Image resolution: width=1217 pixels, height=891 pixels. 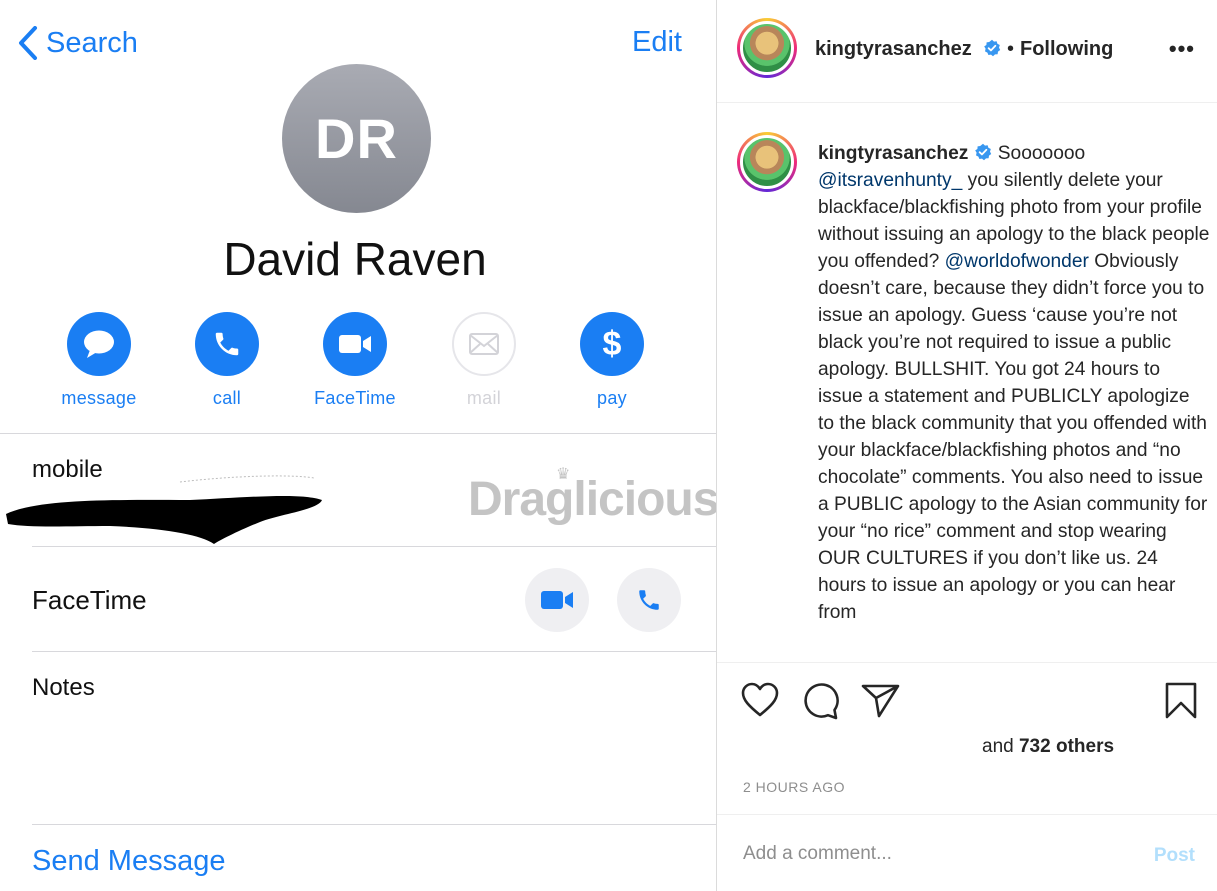 What do you see at coordinates (128, 861) in the screenshot?
I see `send-message-button: Send Message` at bounding box center [128, 861].